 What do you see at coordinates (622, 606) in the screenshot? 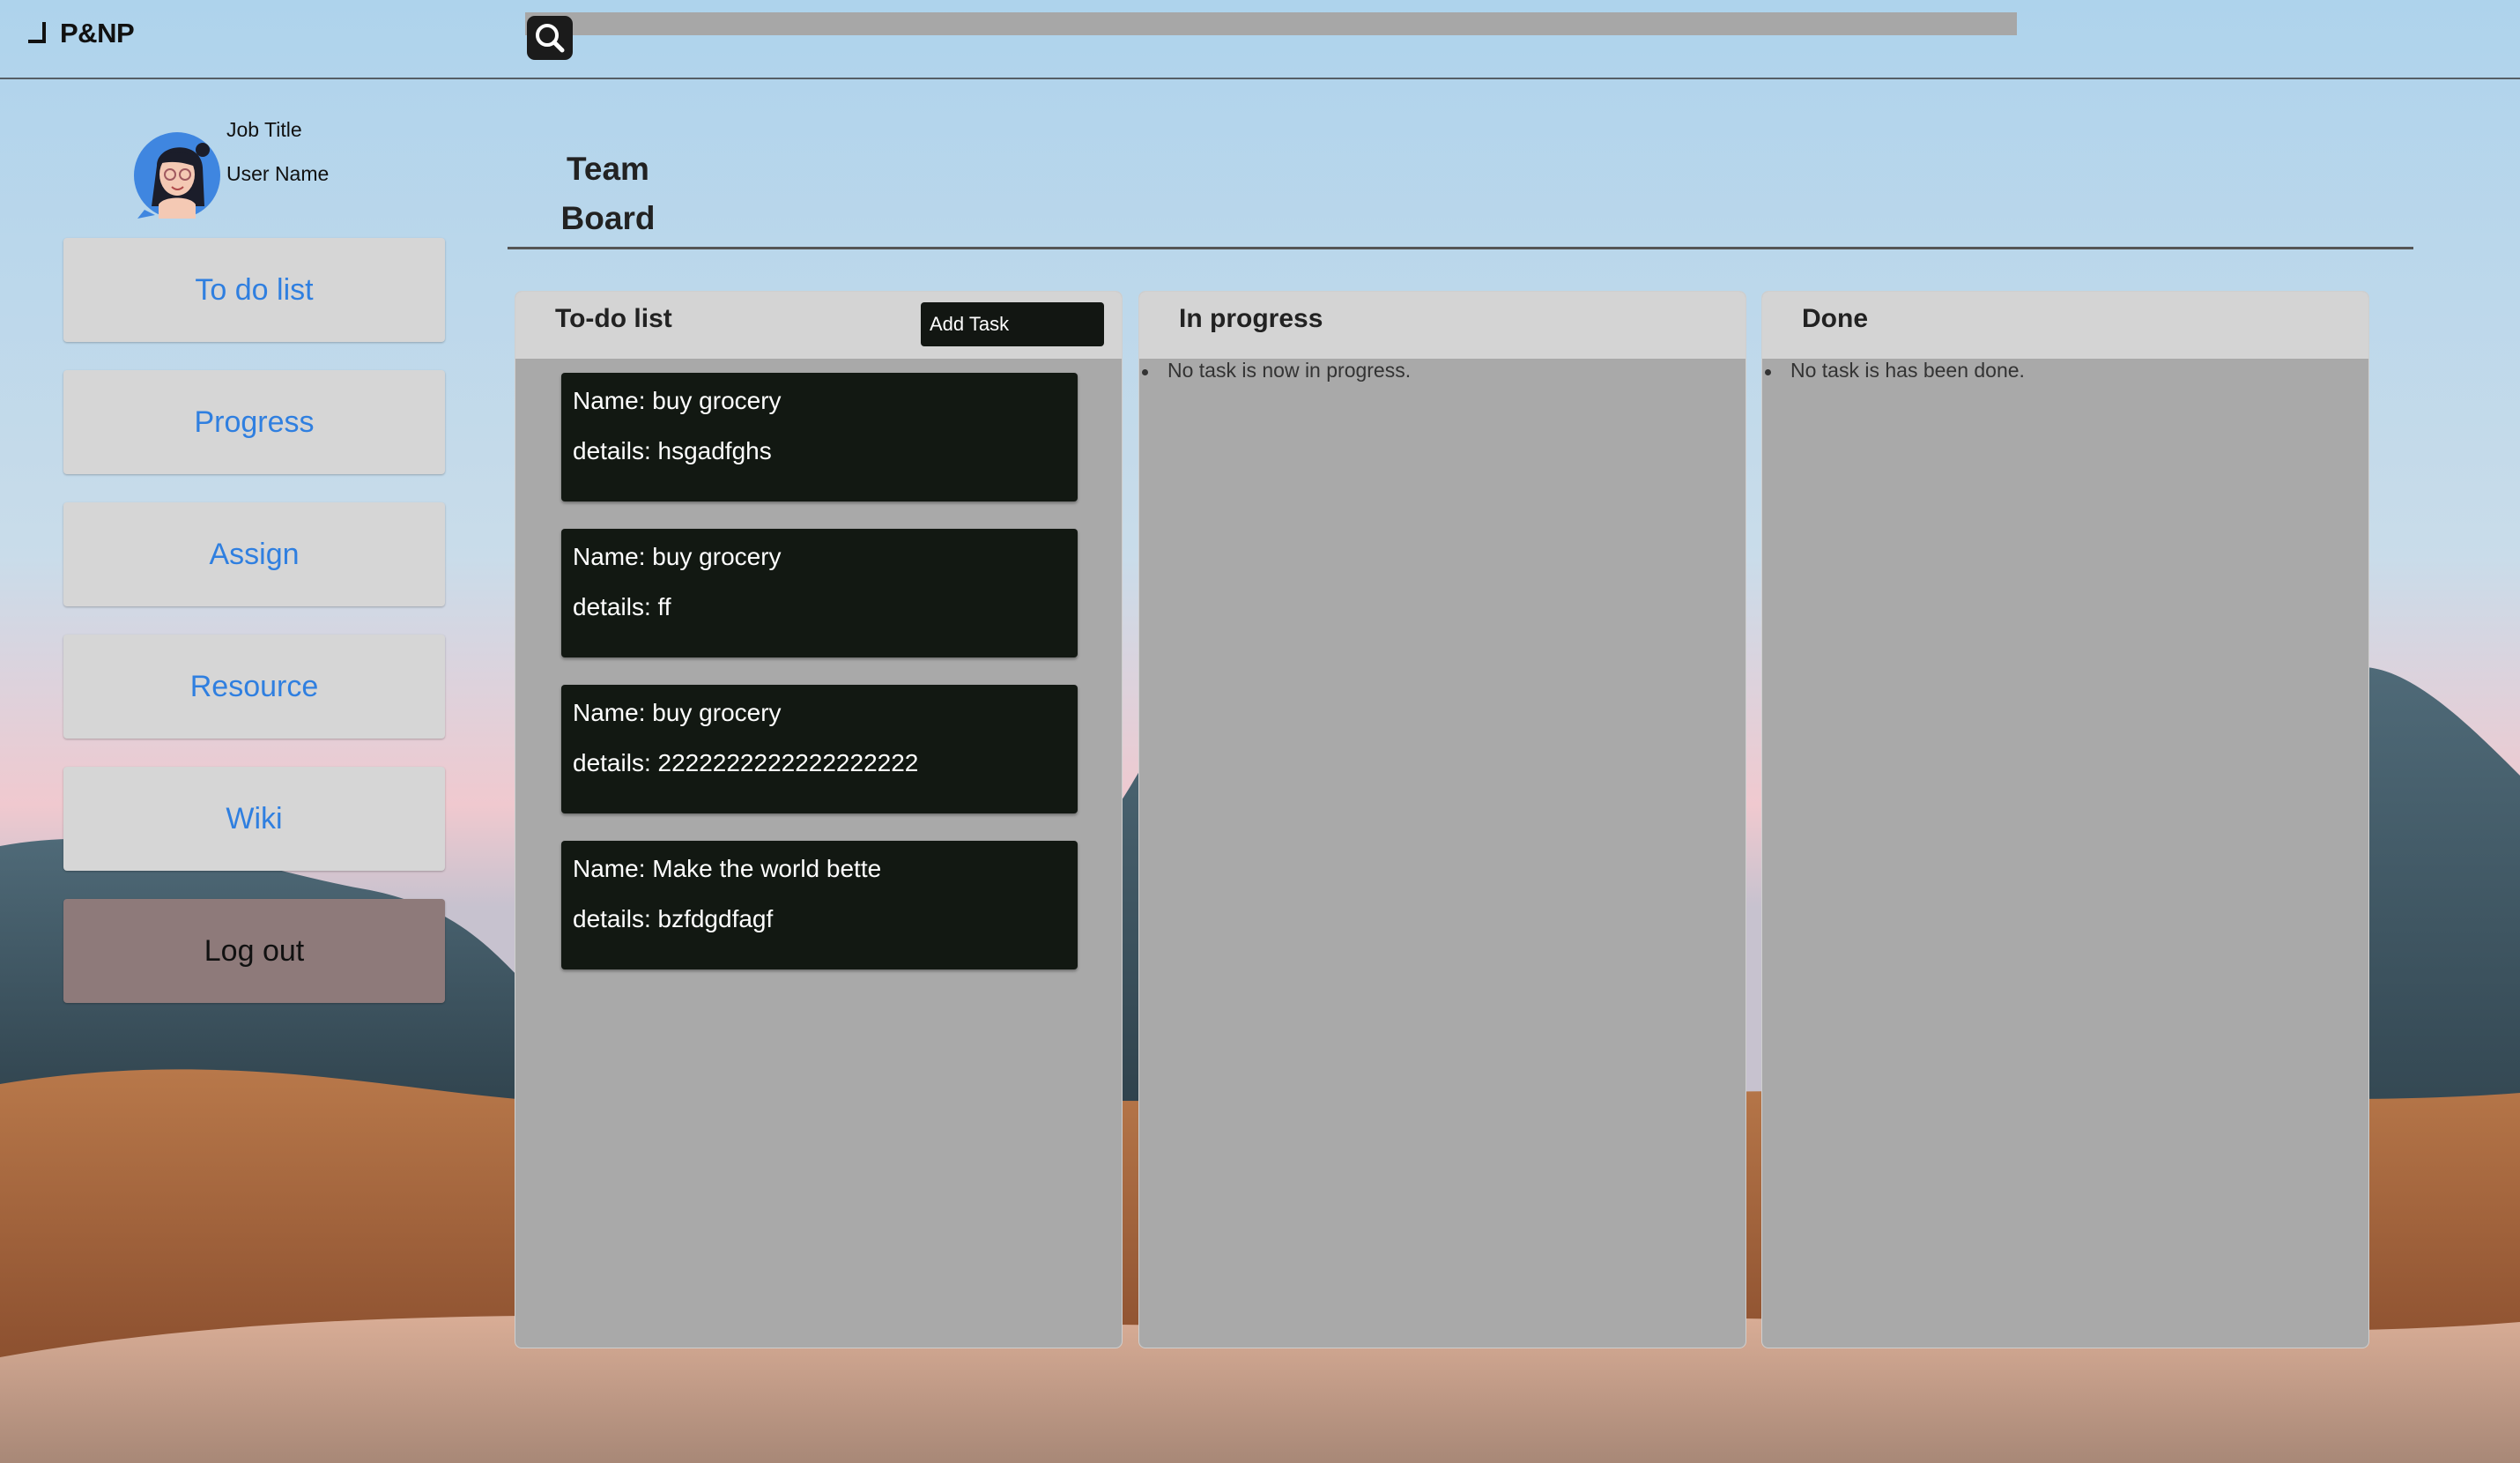
I see `task-details: details: ff` at bounding box center [622, 606].